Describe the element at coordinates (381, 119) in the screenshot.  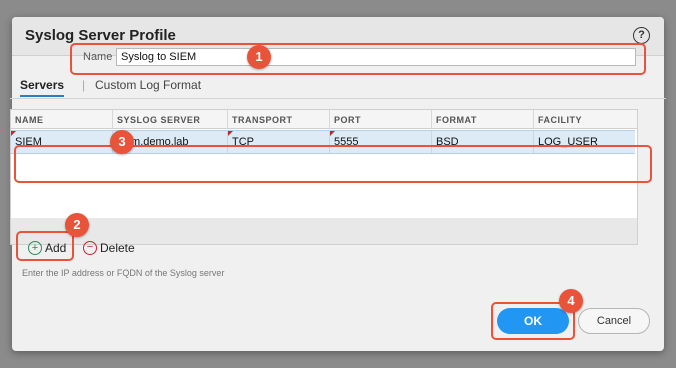
I see `column-header-port: PORT` at that location.